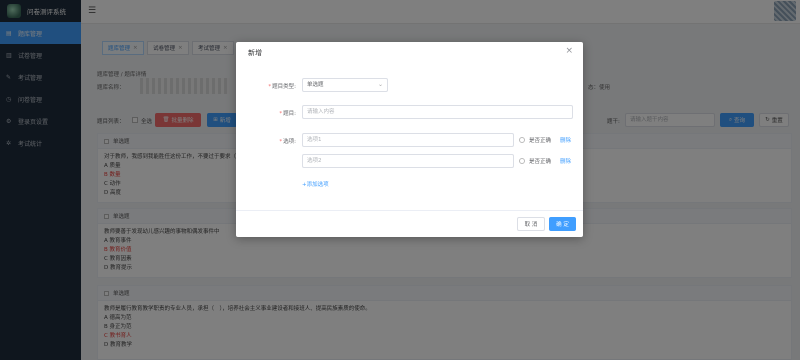 This screenshot has width=800, height=360. Describe the element at coordinates (315, 85) in the screenshot. I see `select-value: 单选题` at that location.